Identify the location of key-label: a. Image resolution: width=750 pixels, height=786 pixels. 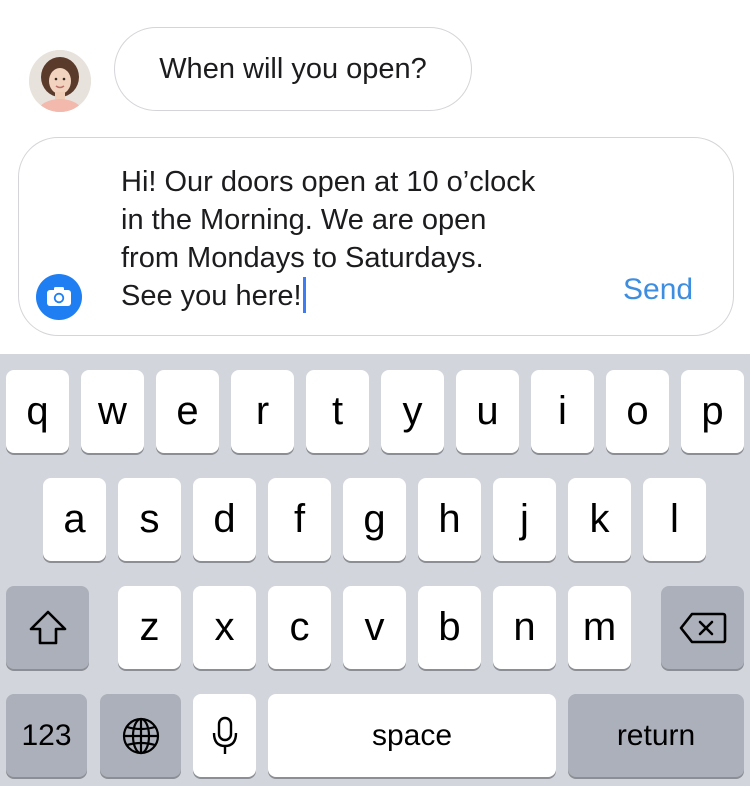
(74, 519).